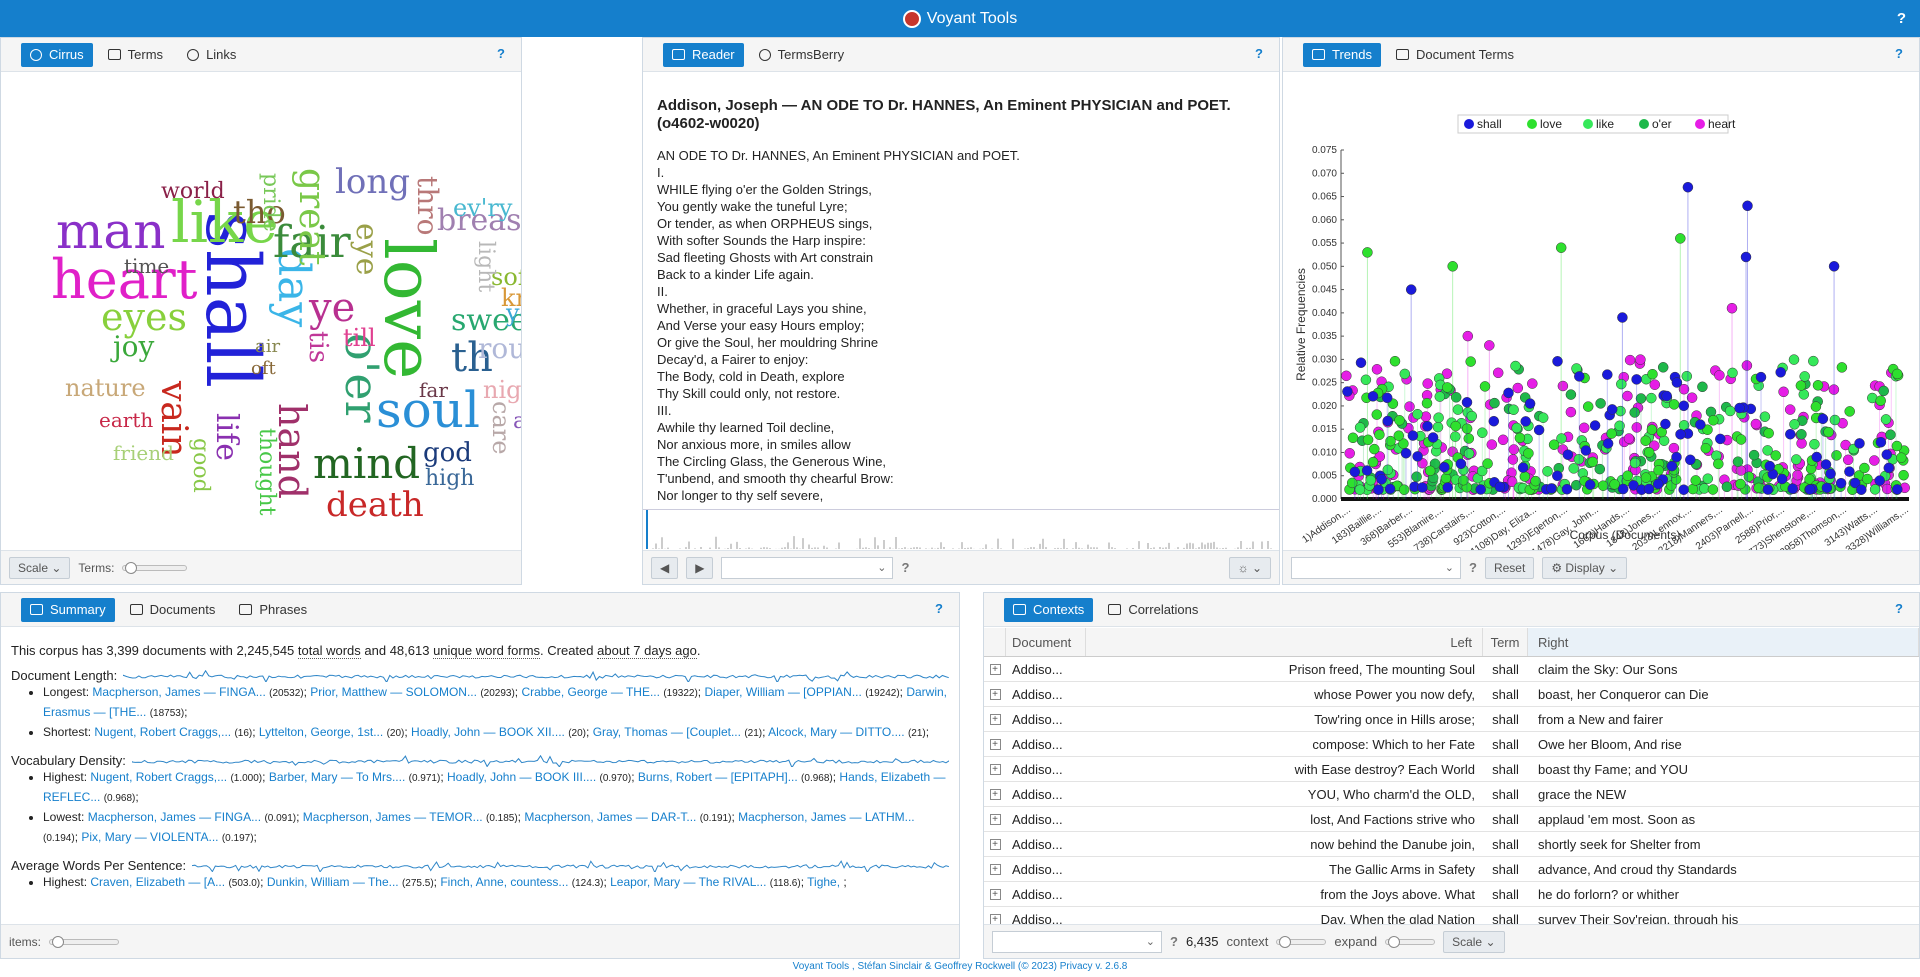 This screenshot has width=1920, height=977. I want to click on legend-item: like, so click(1605, 124).